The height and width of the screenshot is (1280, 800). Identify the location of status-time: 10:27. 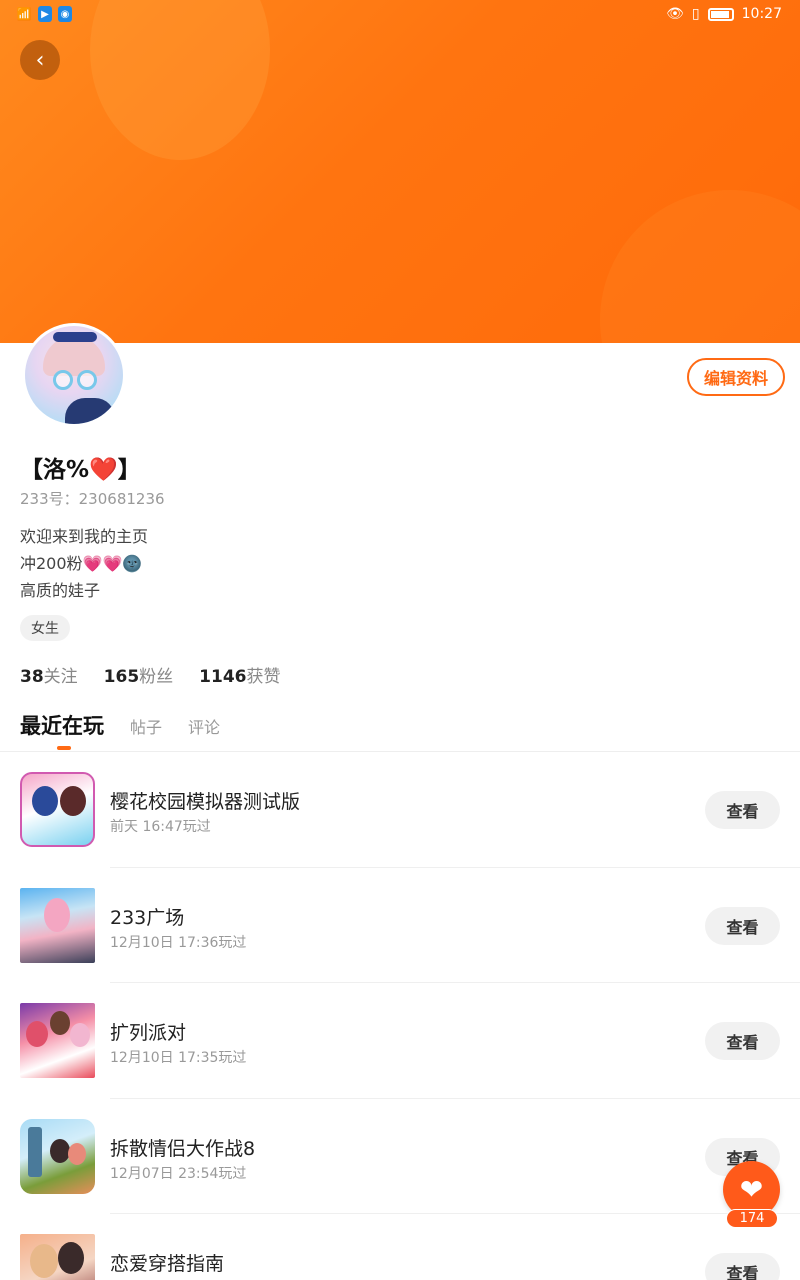
(761, 14).